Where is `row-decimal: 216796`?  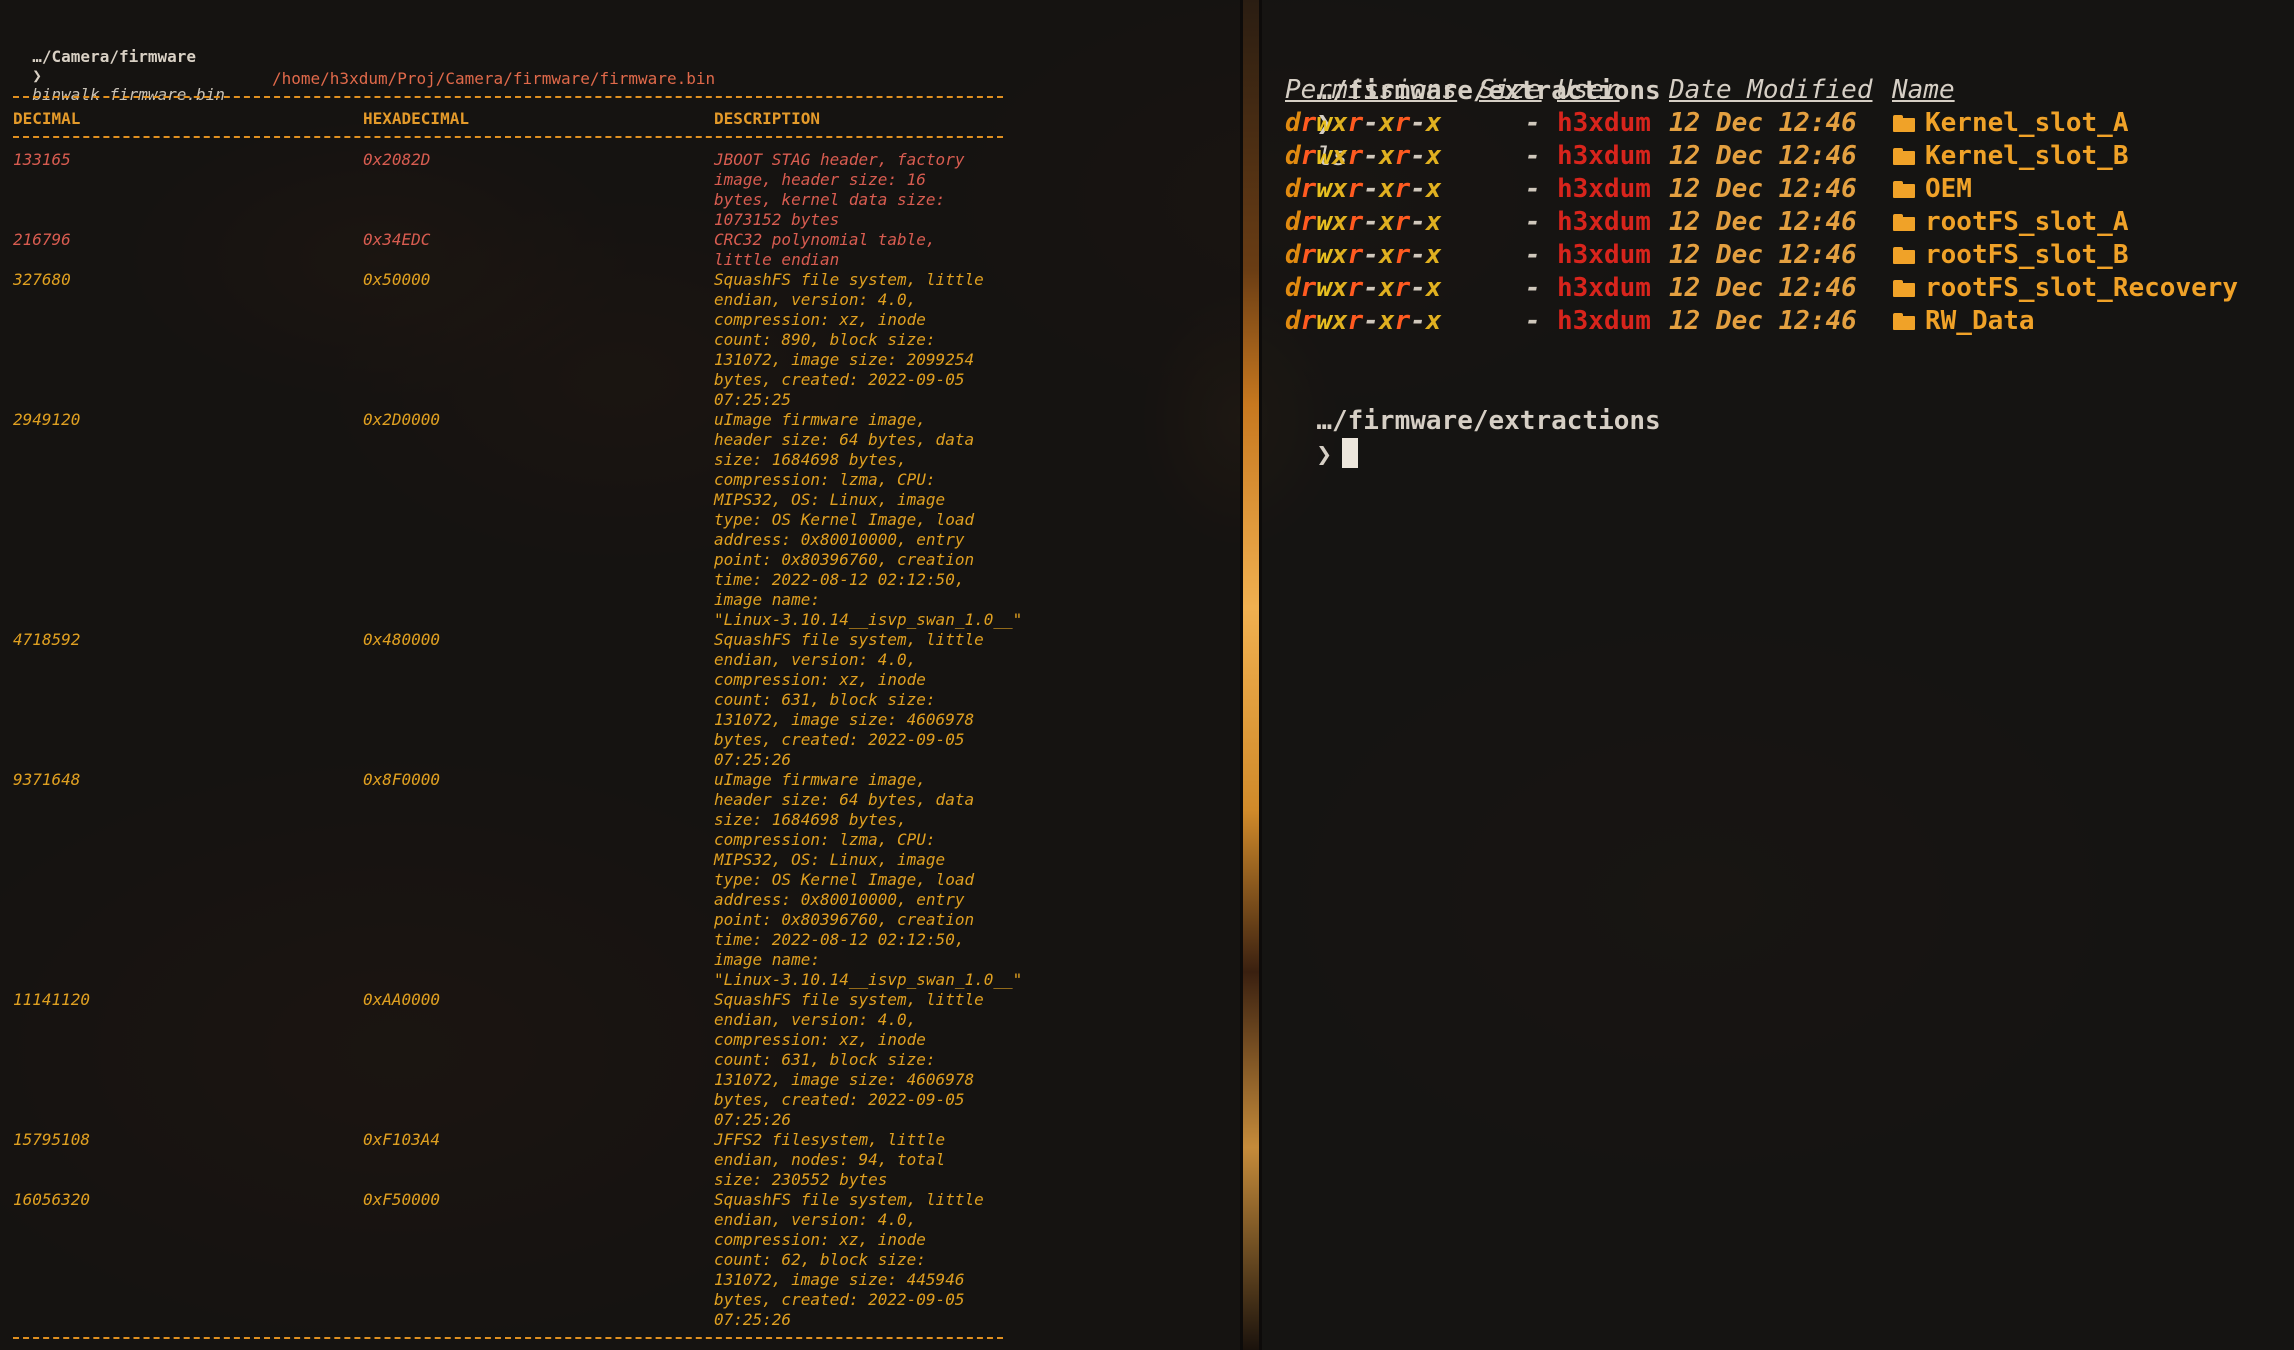
row-decimal: 216796 is located at coordinates (42, 239).